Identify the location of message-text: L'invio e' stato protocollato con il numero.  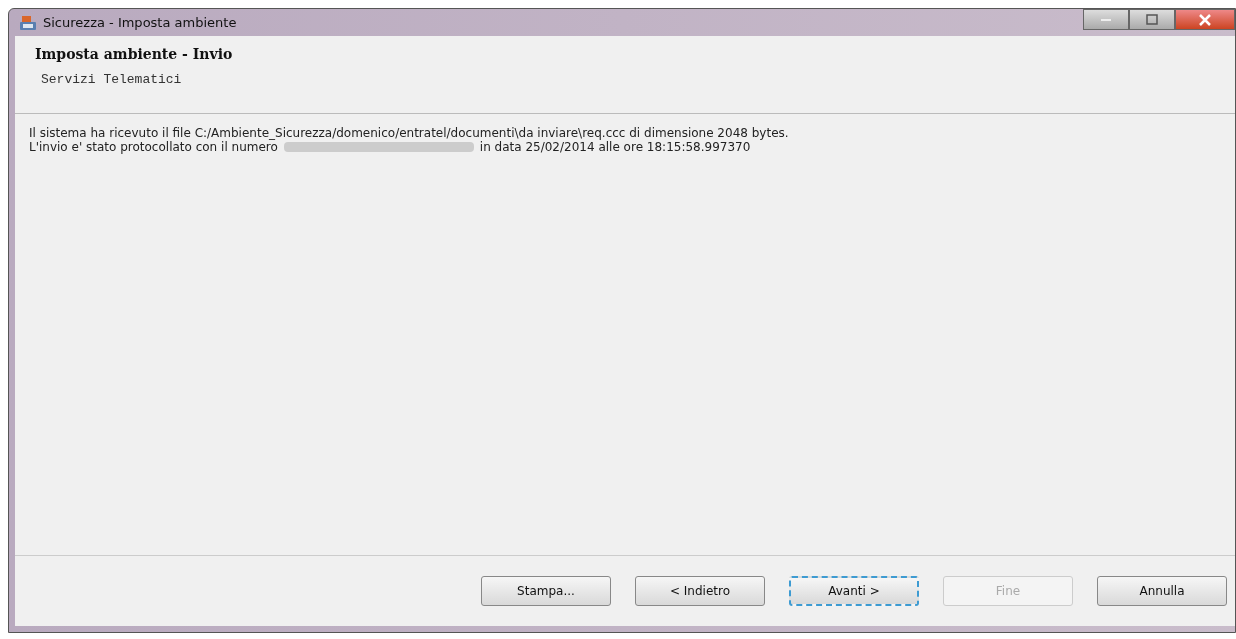
(153, 147).